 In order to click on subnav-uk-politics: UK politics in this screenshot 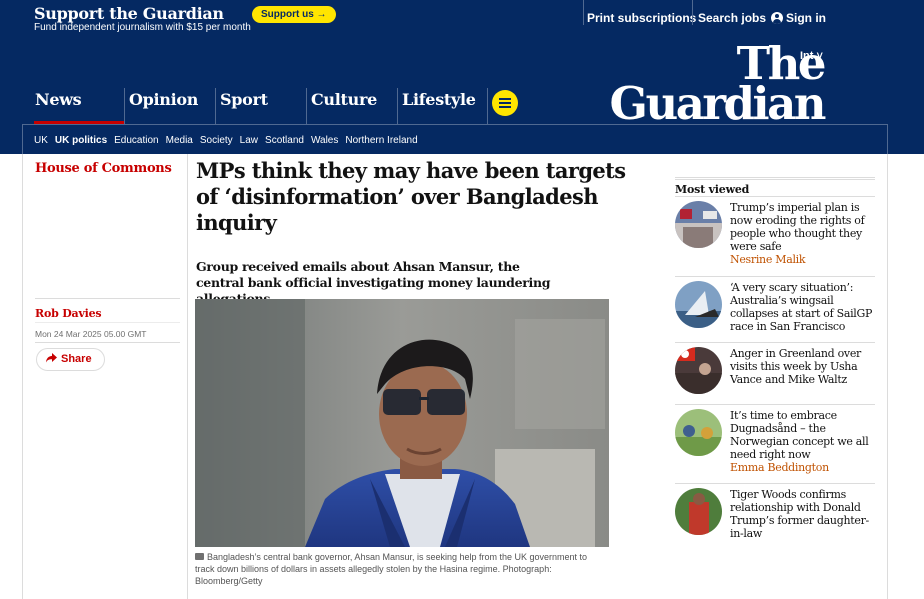, I will do `click(81, 140)`.